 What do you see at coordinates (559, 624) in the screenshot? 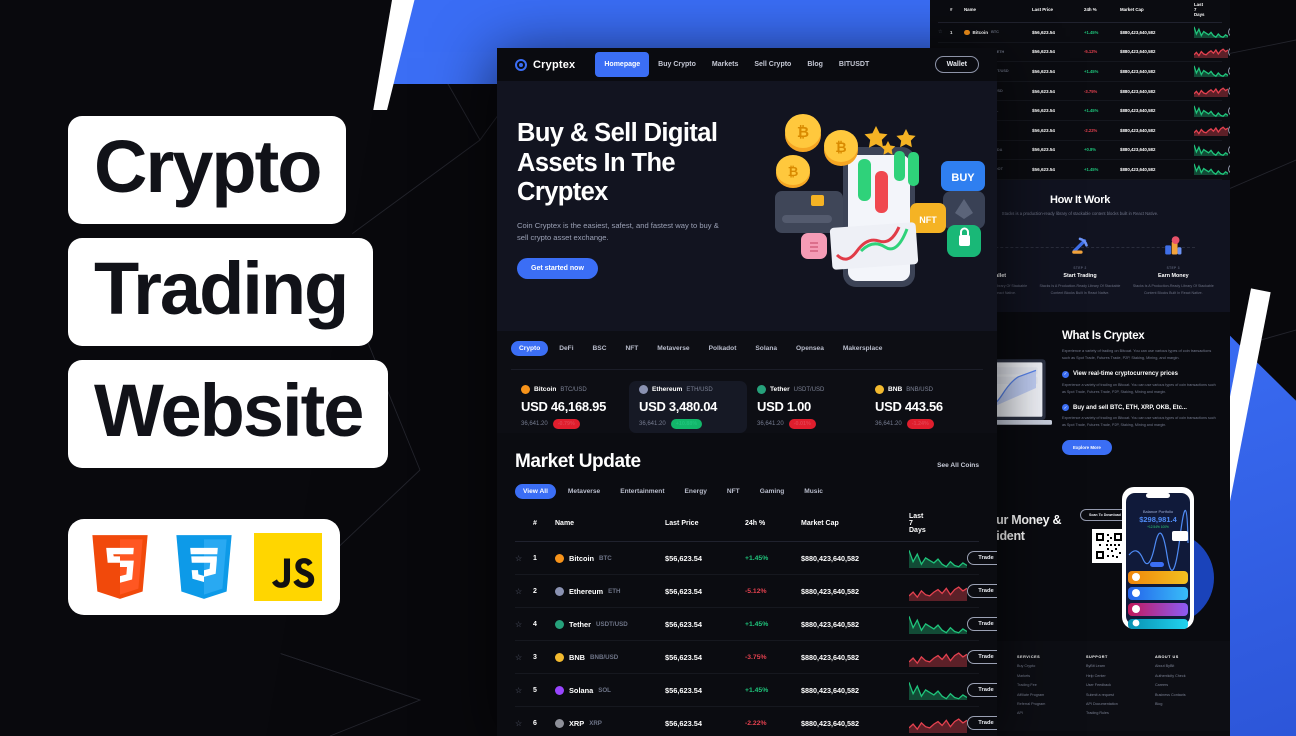
I see `tether-coin-icon` at bounding box center [559, 624].